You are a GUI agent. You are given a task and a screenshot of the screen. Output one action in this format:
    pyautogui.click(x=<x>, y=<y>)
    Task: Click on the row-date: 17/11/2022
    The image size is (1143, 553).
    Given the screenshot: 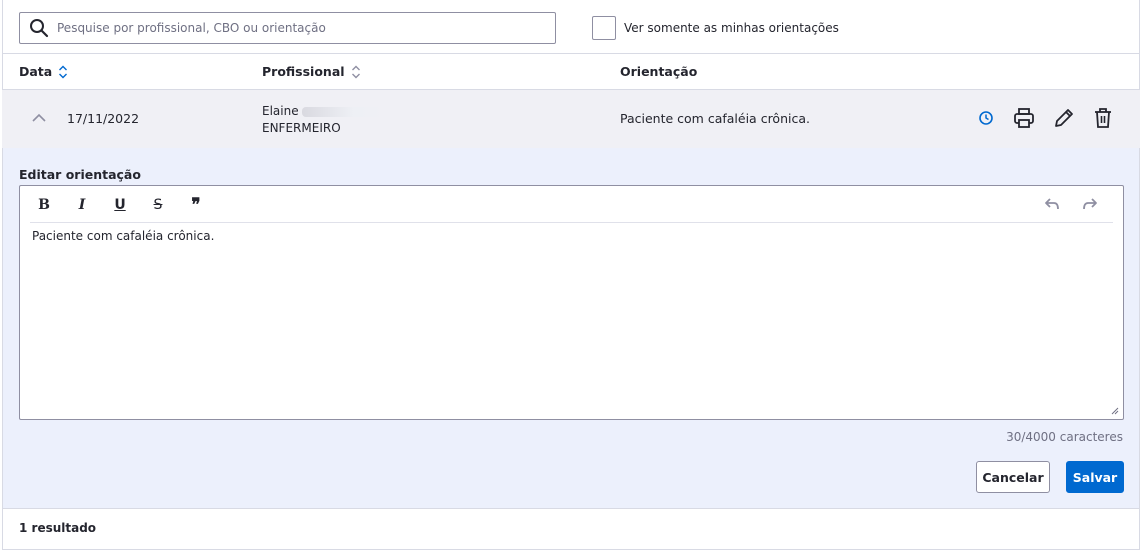 What is the action you would take?
    pyautogui.click(x=103, y=118)
    